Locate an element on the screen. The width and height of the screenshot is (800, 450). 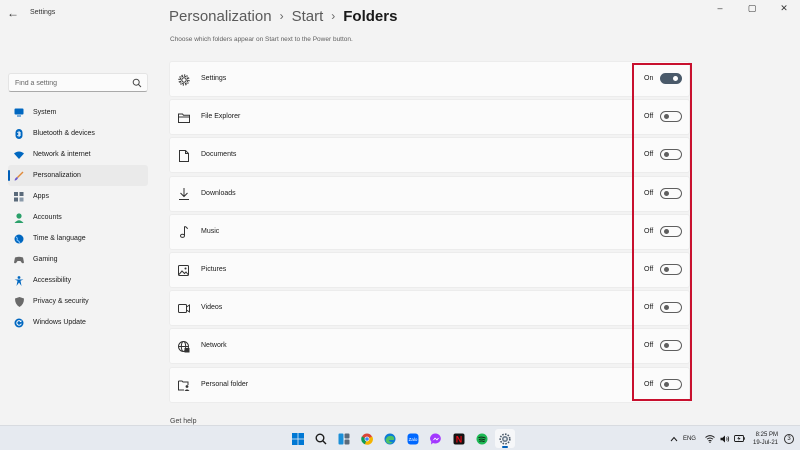
widgets-icon is located at coordinates (344, 438).